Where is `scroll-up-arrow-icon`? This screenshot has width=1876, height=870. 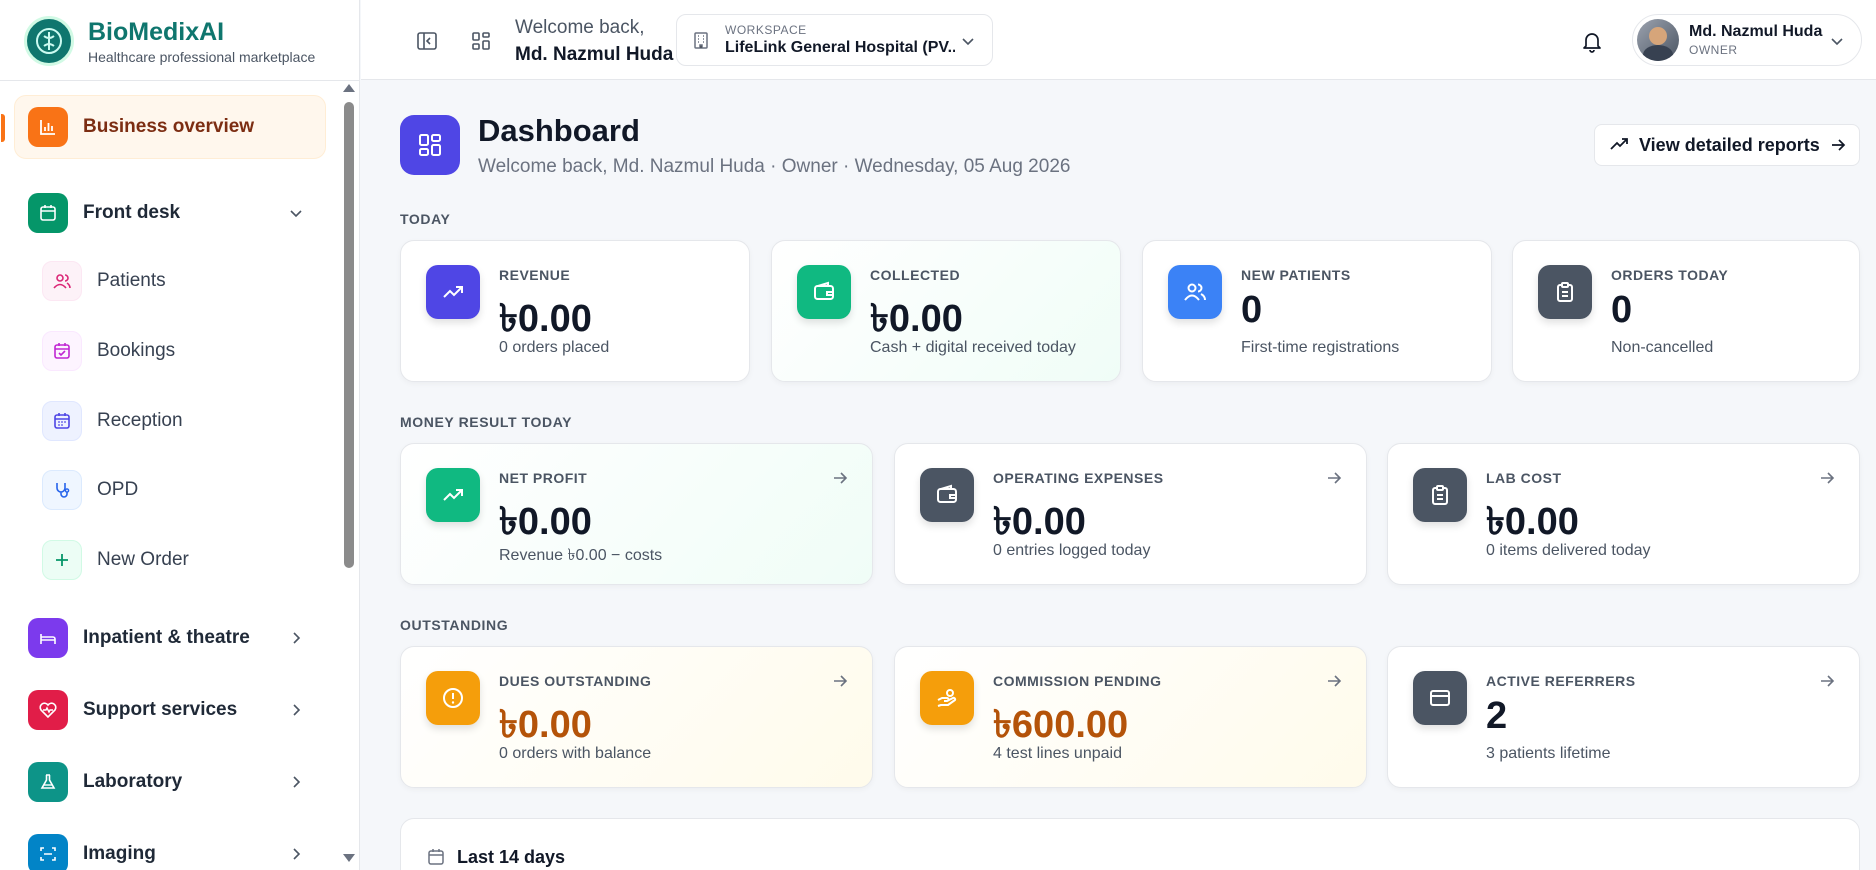 scroll-up-arrow-icon is located at coordinates (349, 88).